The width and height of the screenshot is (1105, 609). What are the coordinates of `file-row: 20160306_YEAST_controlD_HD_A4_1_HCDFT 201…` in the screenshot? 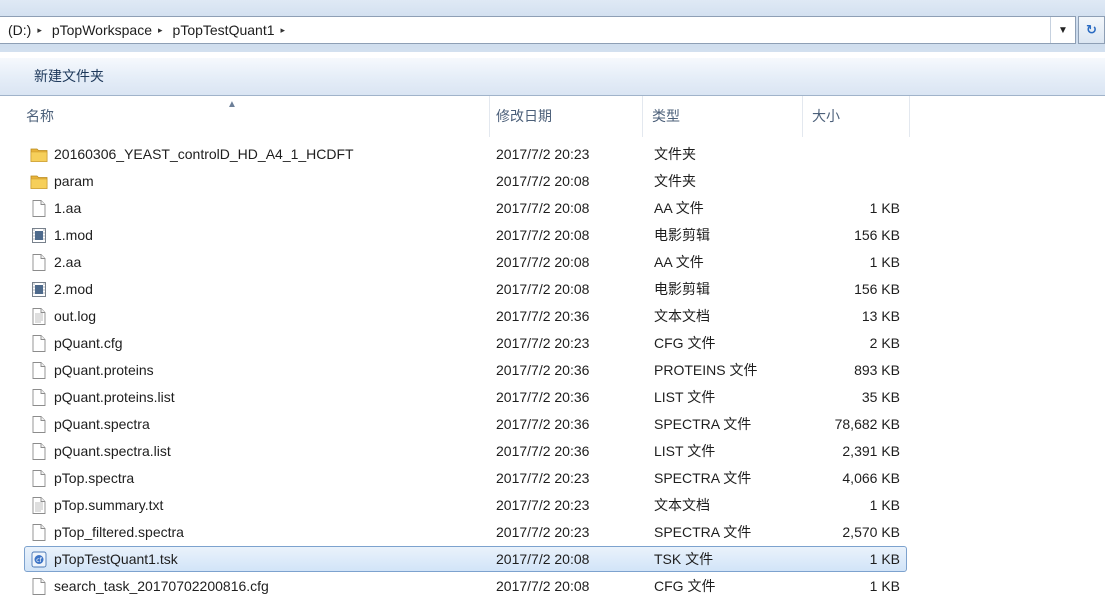 It's located at (552, 154).